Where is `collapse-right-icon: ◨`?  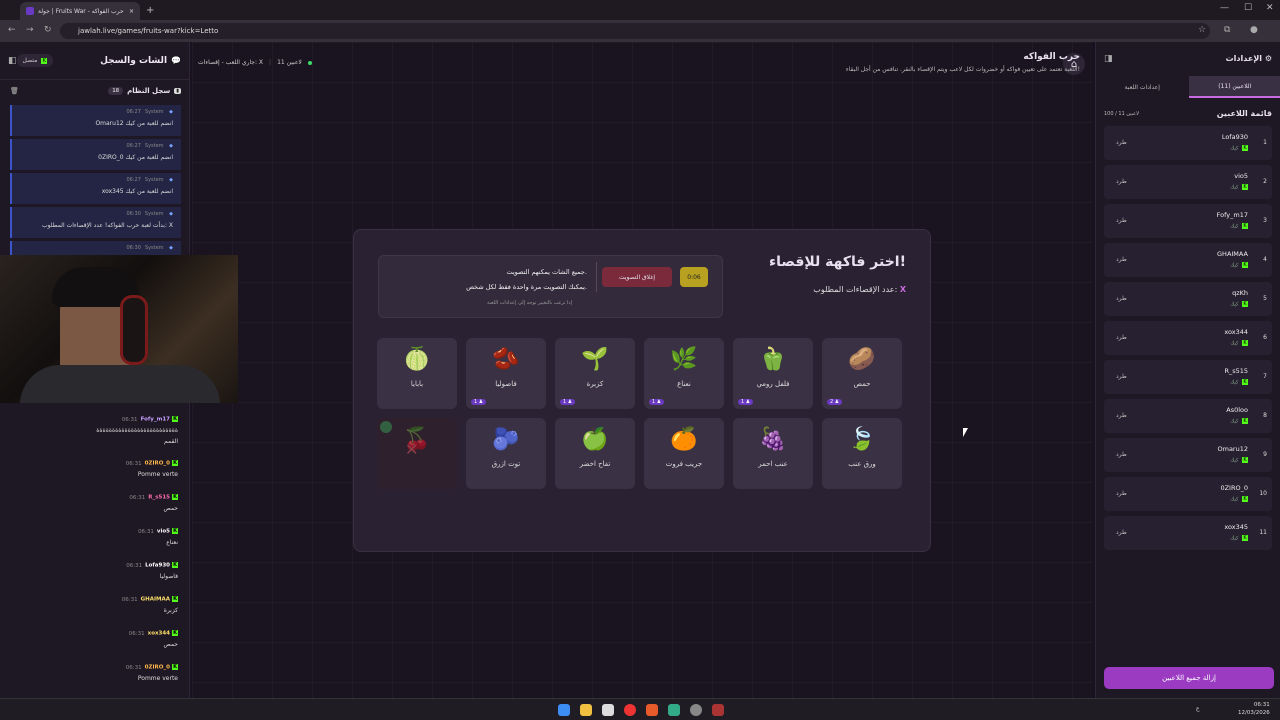
collapse-right-icon: ◨ is located at coordinates (1108, 59).